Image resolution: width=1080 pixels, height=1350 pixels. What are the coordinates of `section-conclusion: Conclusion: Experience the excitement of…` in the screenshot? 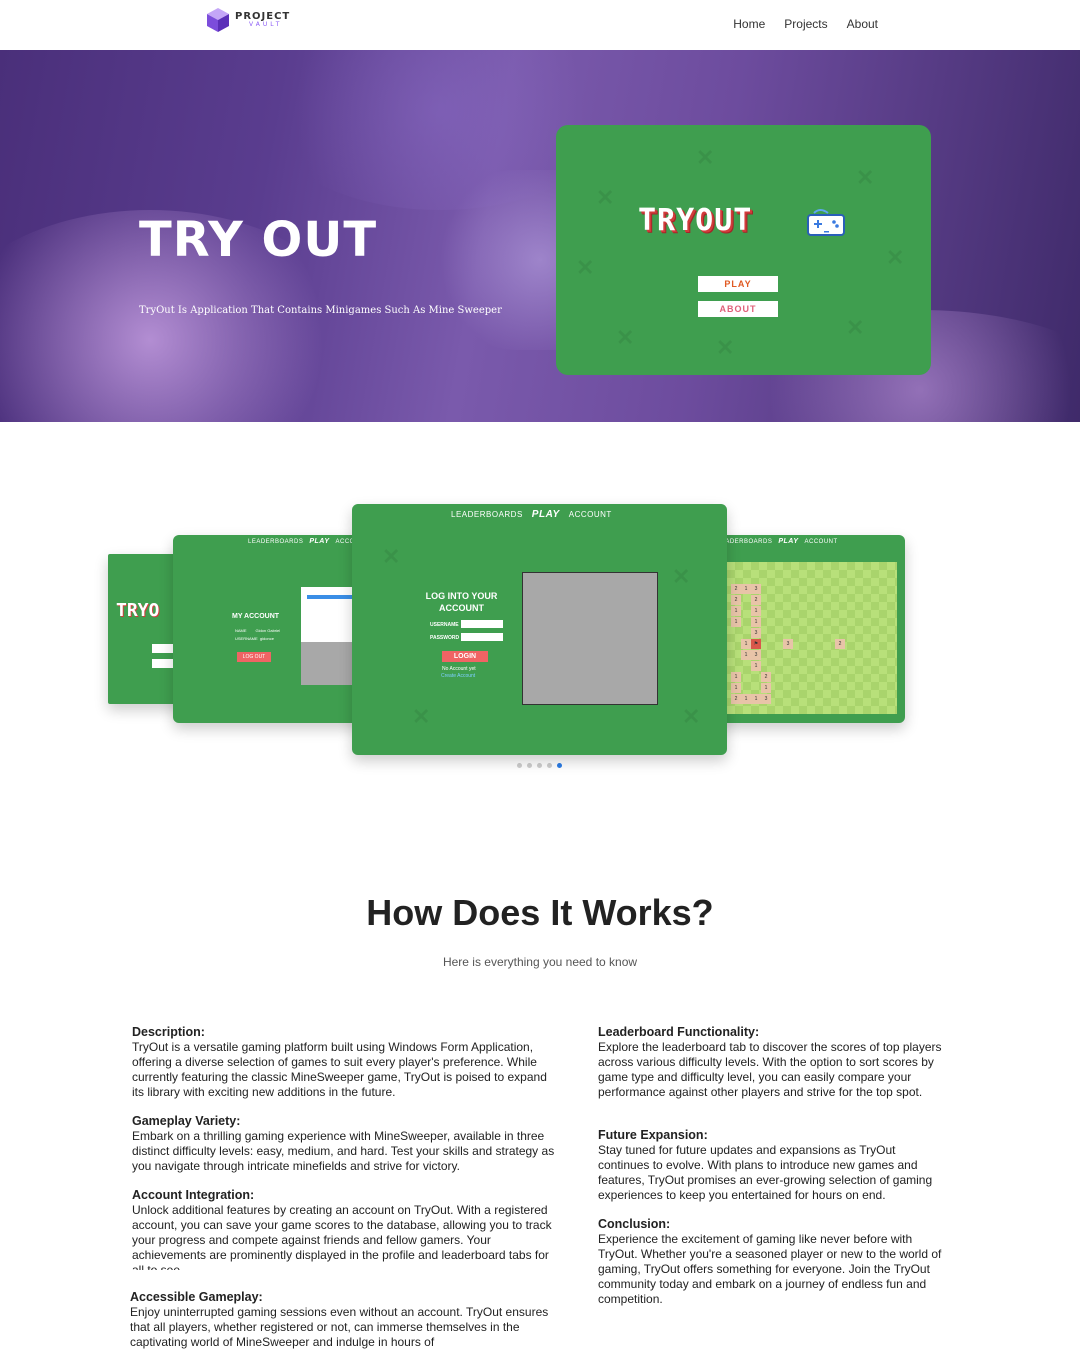 It's located at (774, 1262).